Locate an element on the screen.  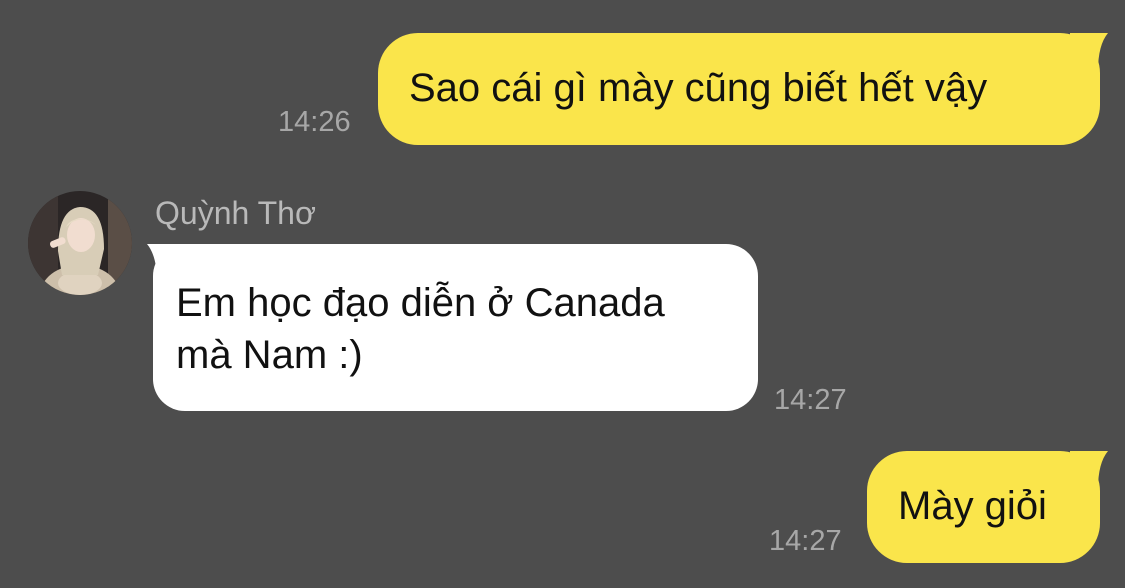
outgoing-message-bubble: Sao cái gì mày cũng biết hết vậy is located at coordinates (739, 89).